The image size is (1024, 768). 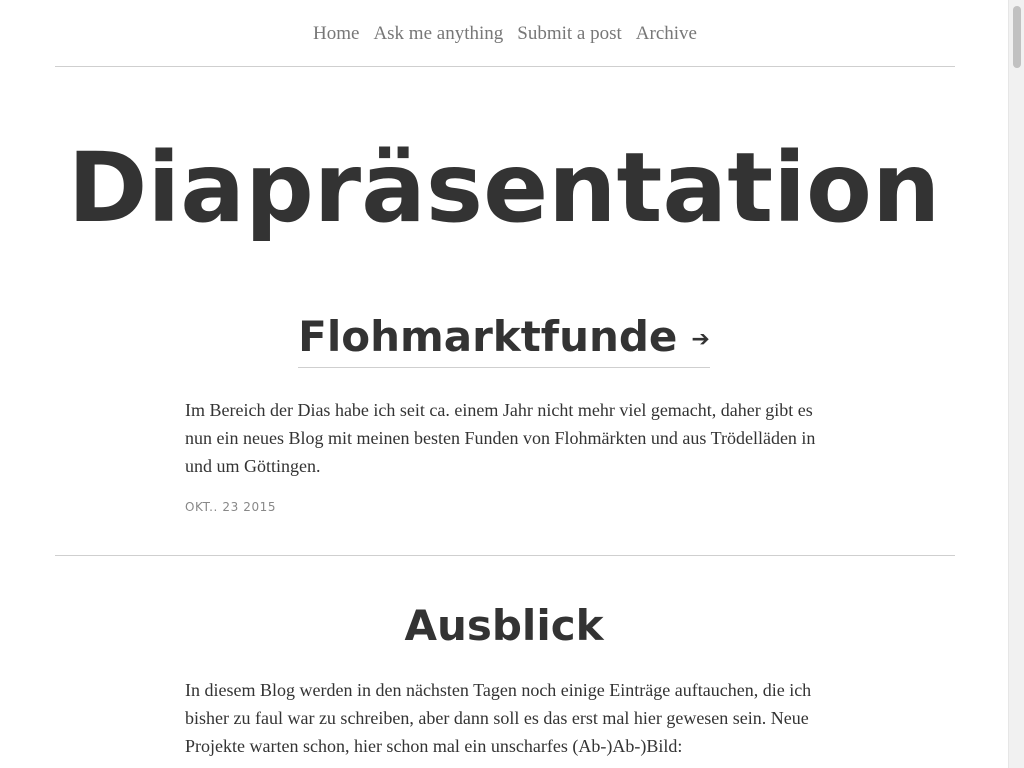 I want to click on post-title-text: Flohmarktfunde, so click(x=488, y=336).